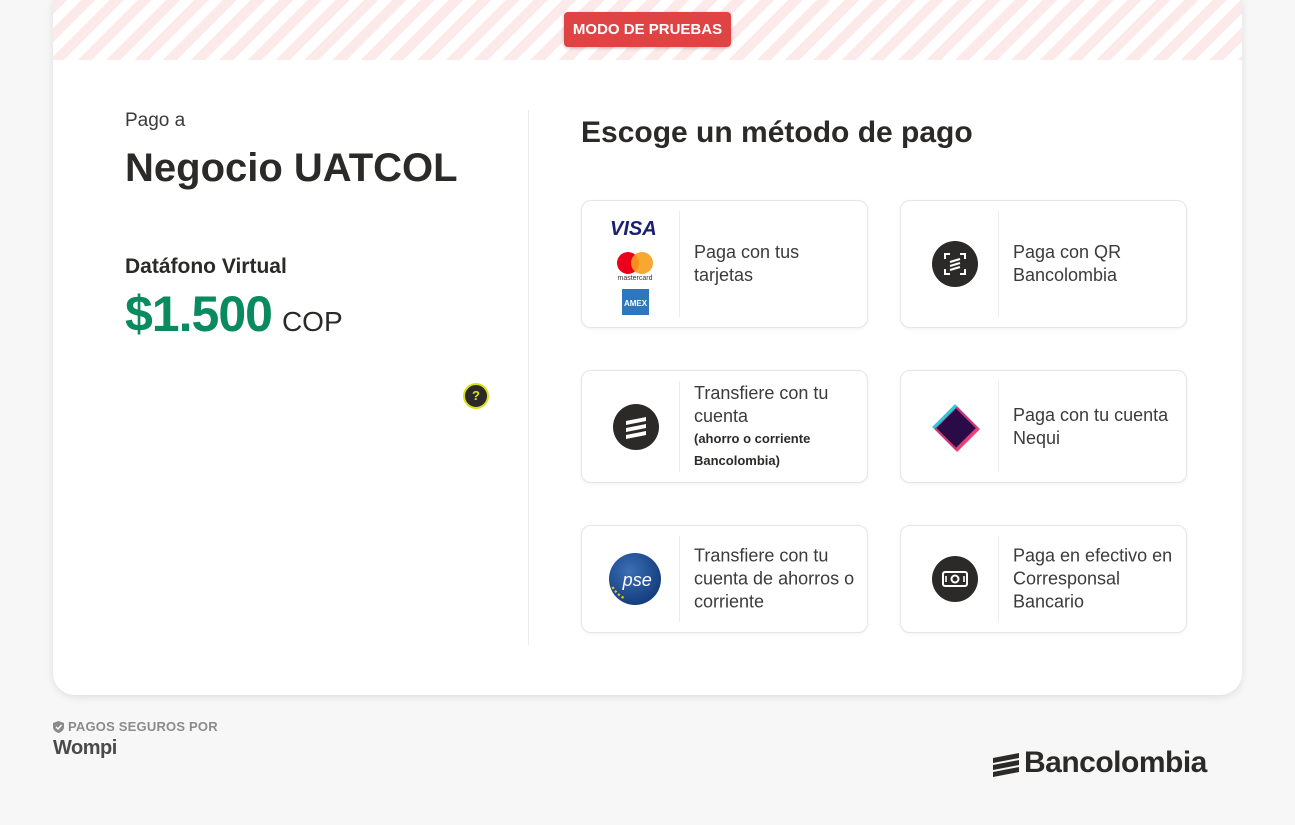 This screenshot has width=1295, height=825. Describe the element at coordinates (956, 427) in the screenshot. I see `nequi-icon` at that location.